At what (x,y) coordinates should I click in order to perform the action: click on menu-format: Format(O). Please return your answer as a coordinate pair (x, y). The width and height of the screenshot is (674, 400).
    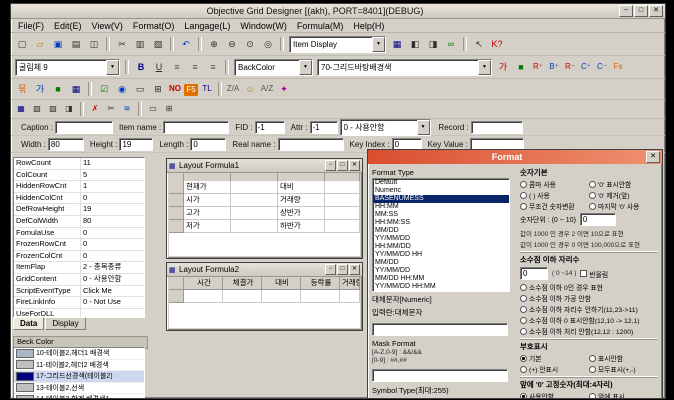
    Looking at the image, I should click on (154, 26).